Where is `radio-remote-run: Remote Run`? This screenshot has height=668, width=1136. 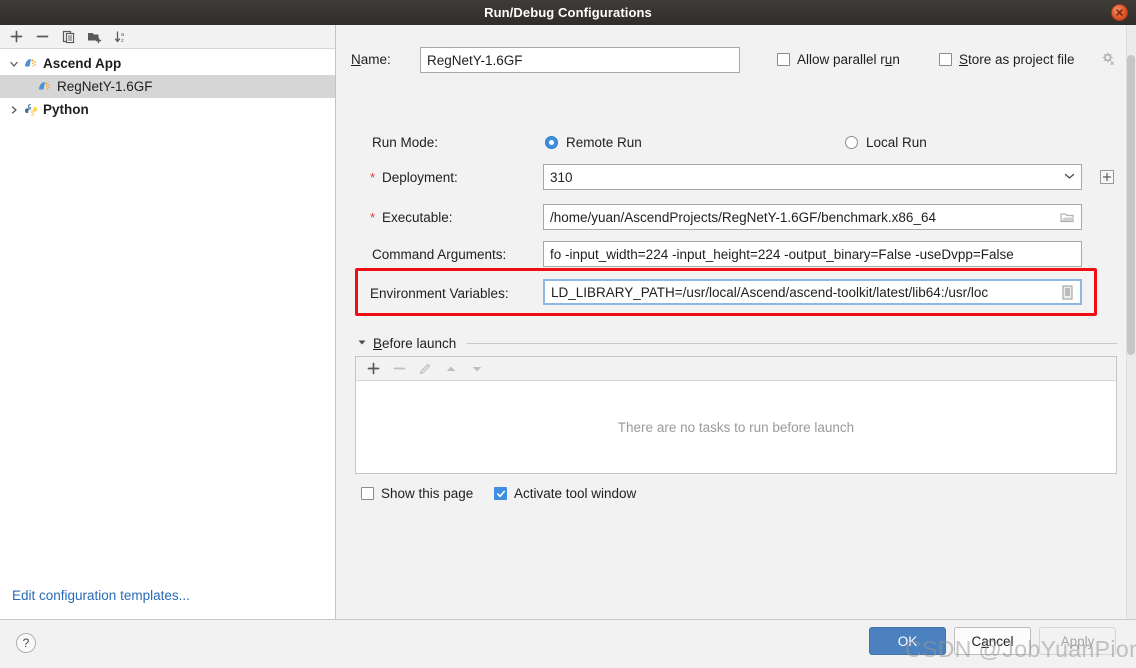
radio-remote-run: Remote Run is located at coordinates (593, 142).